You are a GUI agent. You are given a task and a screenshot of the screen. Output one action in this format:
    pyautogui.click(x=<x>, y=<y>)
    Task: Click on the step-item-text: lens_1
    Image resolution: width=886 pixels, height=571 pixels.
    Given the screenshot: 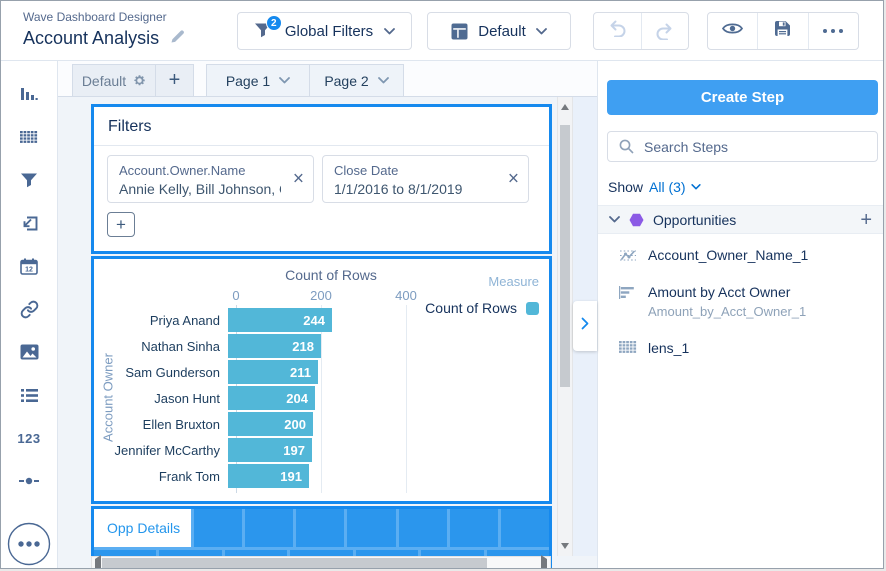 What is the action you would take?
    pyautogui.click(x=668, y=348)
    